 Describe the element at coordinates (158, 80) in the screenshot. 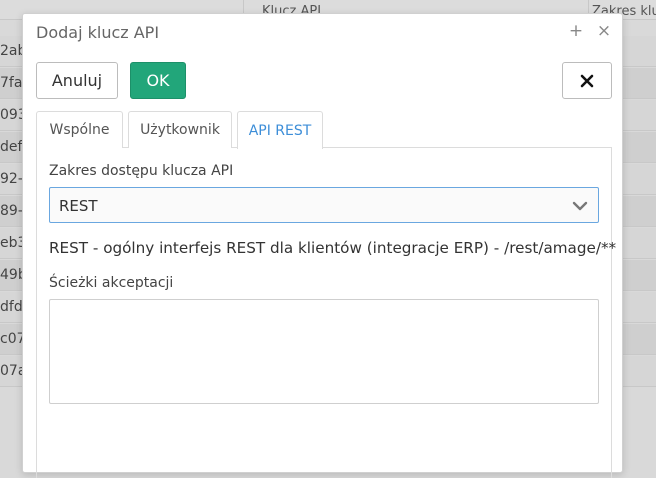

I see `ok-button: OK` at that location.